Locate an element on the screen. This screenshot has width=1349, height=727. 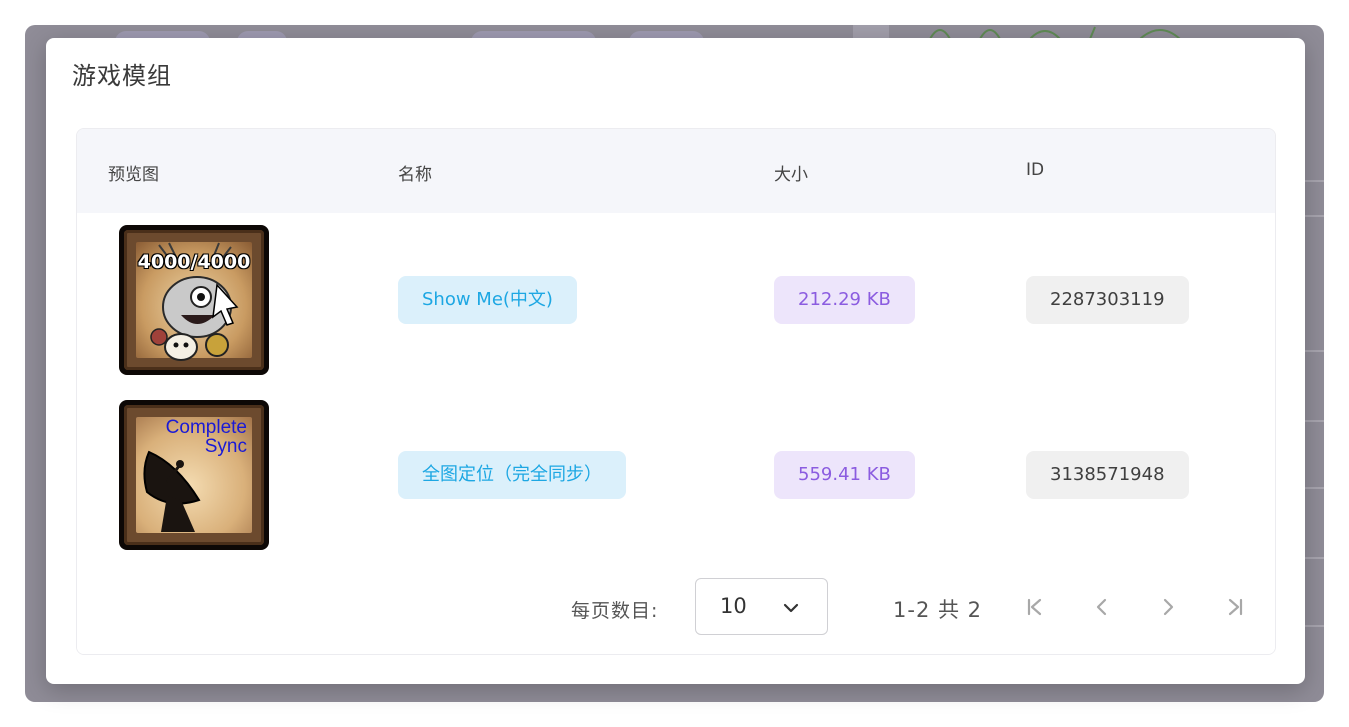
column-header-id: ID is located at coordinates (1035, 170).